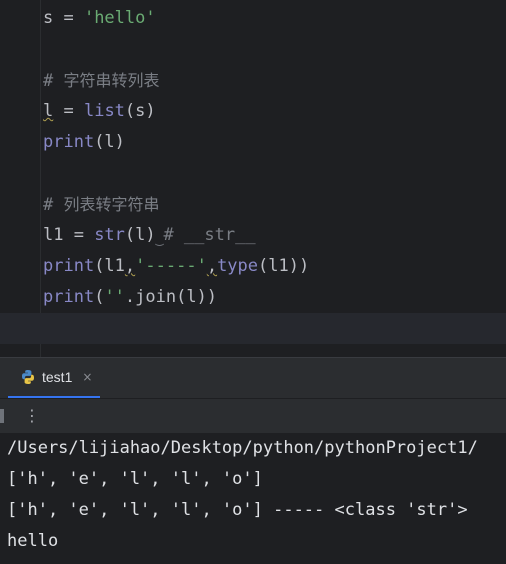 The height and width of the screenshot is (564, 506). Describe the element at coordinates (284, 266) in the screenshot. I see `code-text: (l1))` at that location.